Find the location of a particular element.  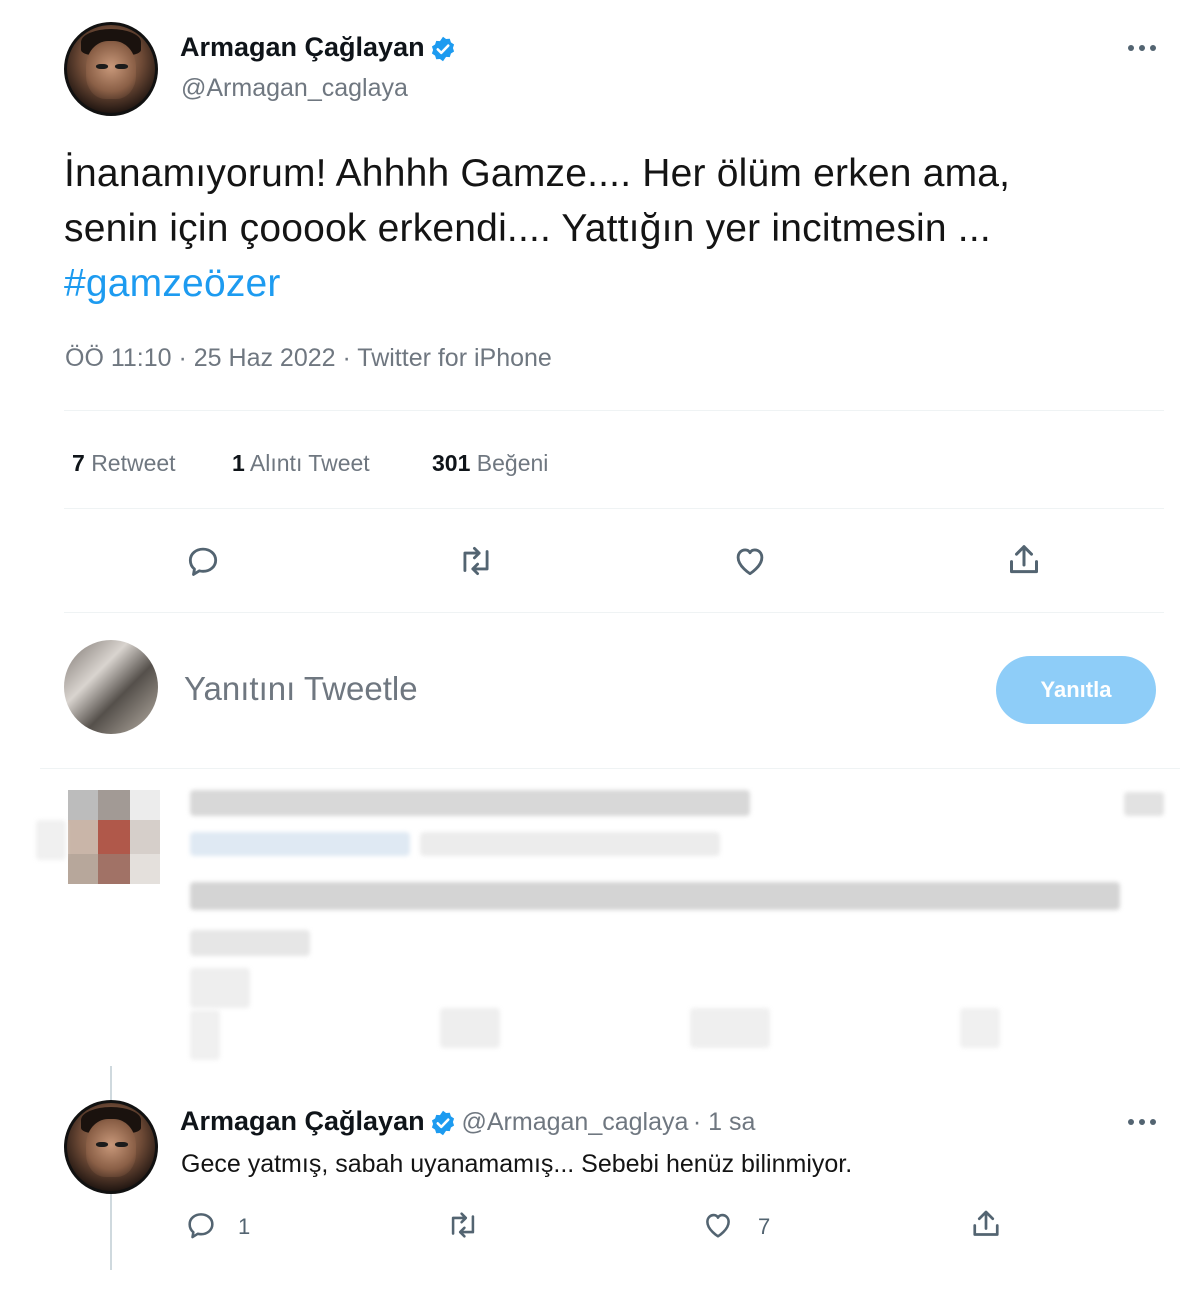

reply-time: · 1 sa is located at coordinates (724, 1122).